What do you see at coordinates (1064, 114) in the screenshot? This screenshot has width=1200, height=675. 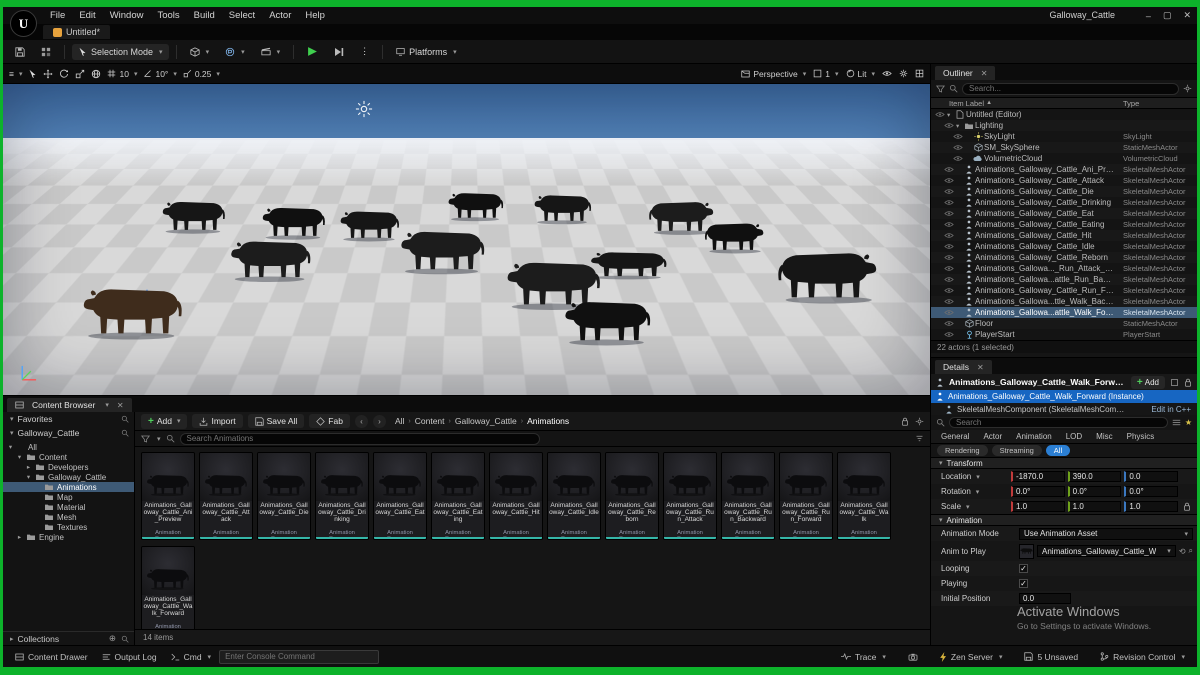 I see `outliner-row: ▾ Untitled (Editor)` at bounding box center [1064, 114].